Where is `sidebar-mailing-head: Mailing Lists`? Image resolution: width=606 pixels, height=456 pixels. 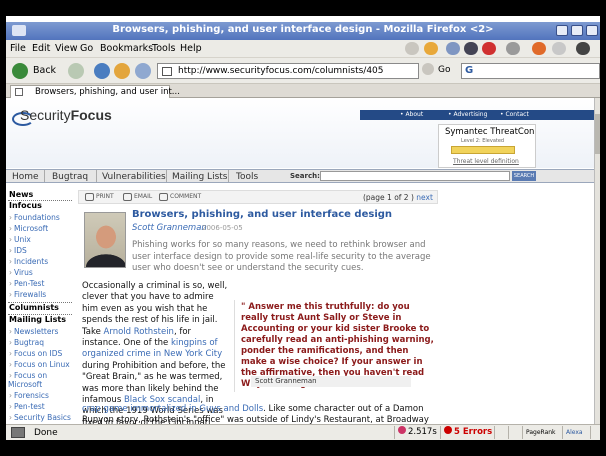
sidebar-mailing-head: Mailing Lists is located at coordinates (37, 319).